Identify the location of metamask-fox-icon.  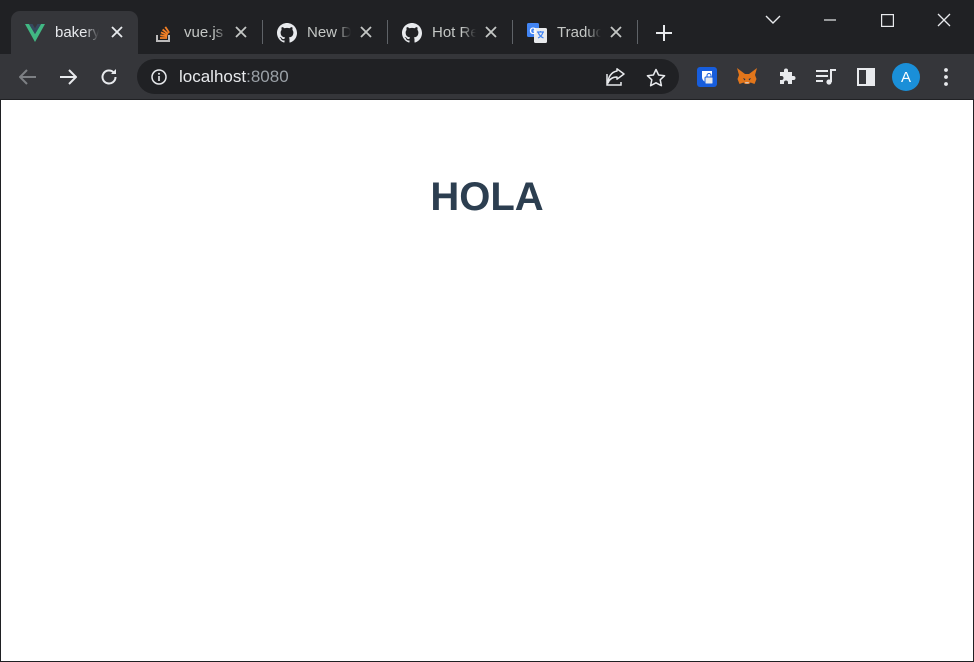
(747, 77).